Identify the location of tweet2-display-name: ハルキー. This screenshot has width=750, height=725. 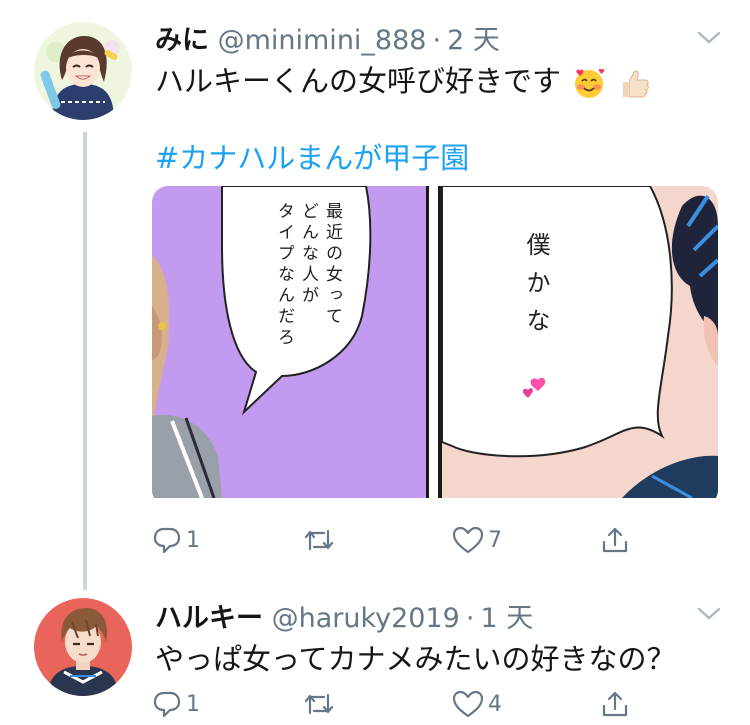
(209, 618).